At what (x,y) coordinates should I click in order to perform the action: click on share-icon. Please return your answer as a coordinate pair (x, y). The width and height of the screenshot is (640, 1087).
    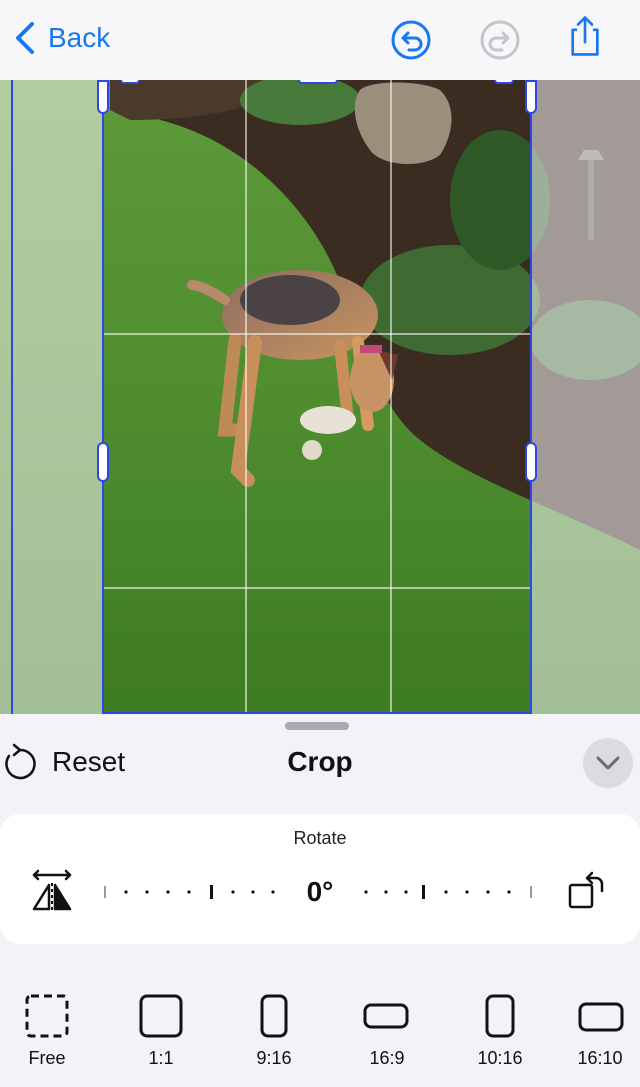
    Looking at the image, I should click on (585, 36).